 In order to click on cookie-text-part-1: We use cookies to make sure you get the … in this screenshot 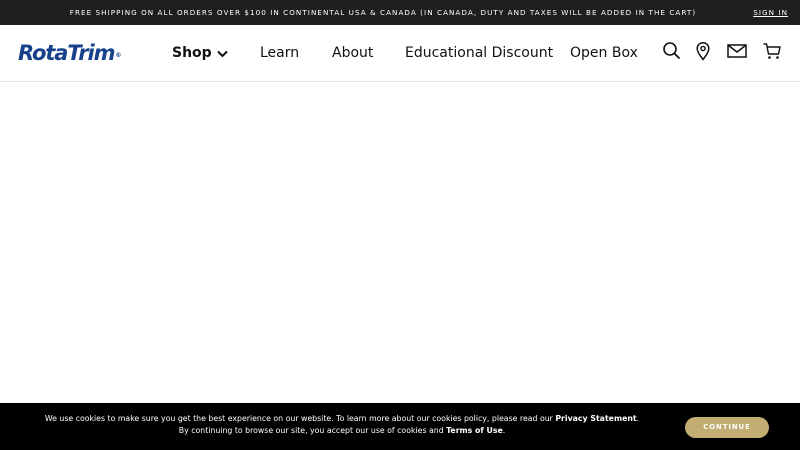, I will do `click(300, 418)`.